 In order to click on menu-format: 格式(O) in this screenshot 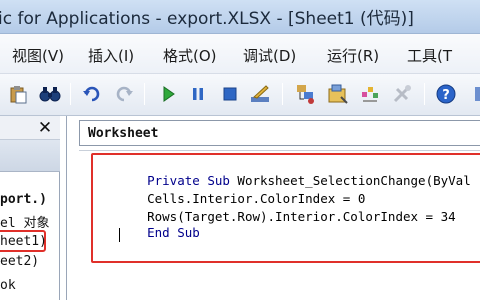, I will do `click(190, 55)`.